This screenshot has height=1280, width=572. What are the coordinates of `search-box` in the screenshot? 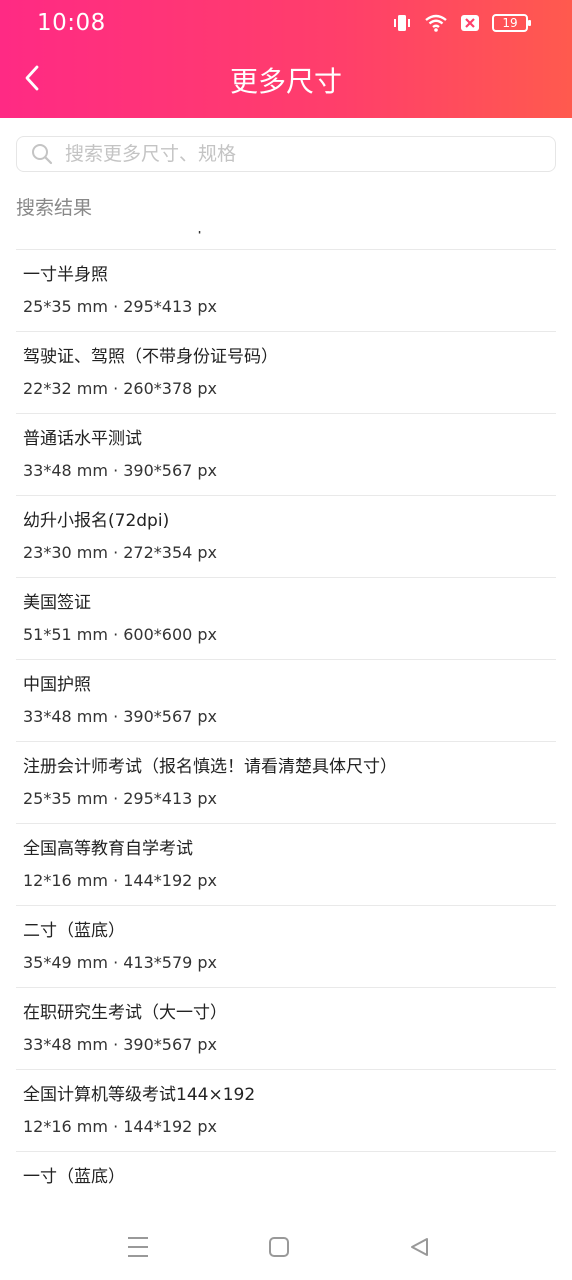 It's located at (286, 154).